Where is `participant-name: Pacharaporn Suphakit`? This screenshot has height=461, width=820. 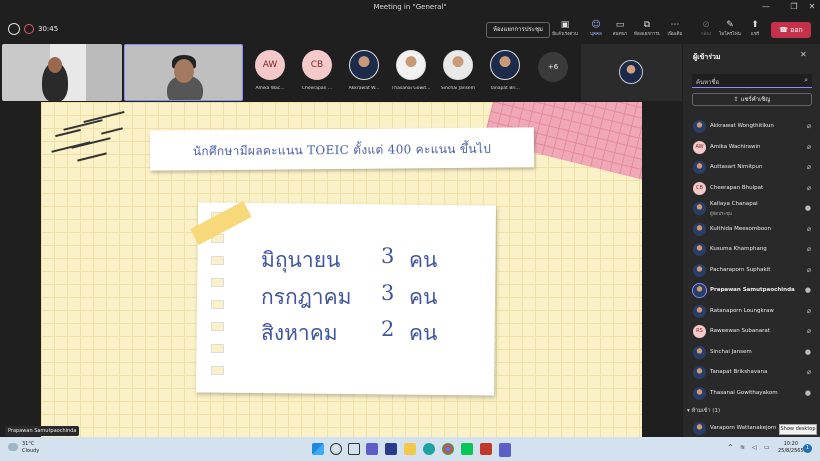 participant-name: Pacharaporn Suphakit is located at coordinates (740, 269).